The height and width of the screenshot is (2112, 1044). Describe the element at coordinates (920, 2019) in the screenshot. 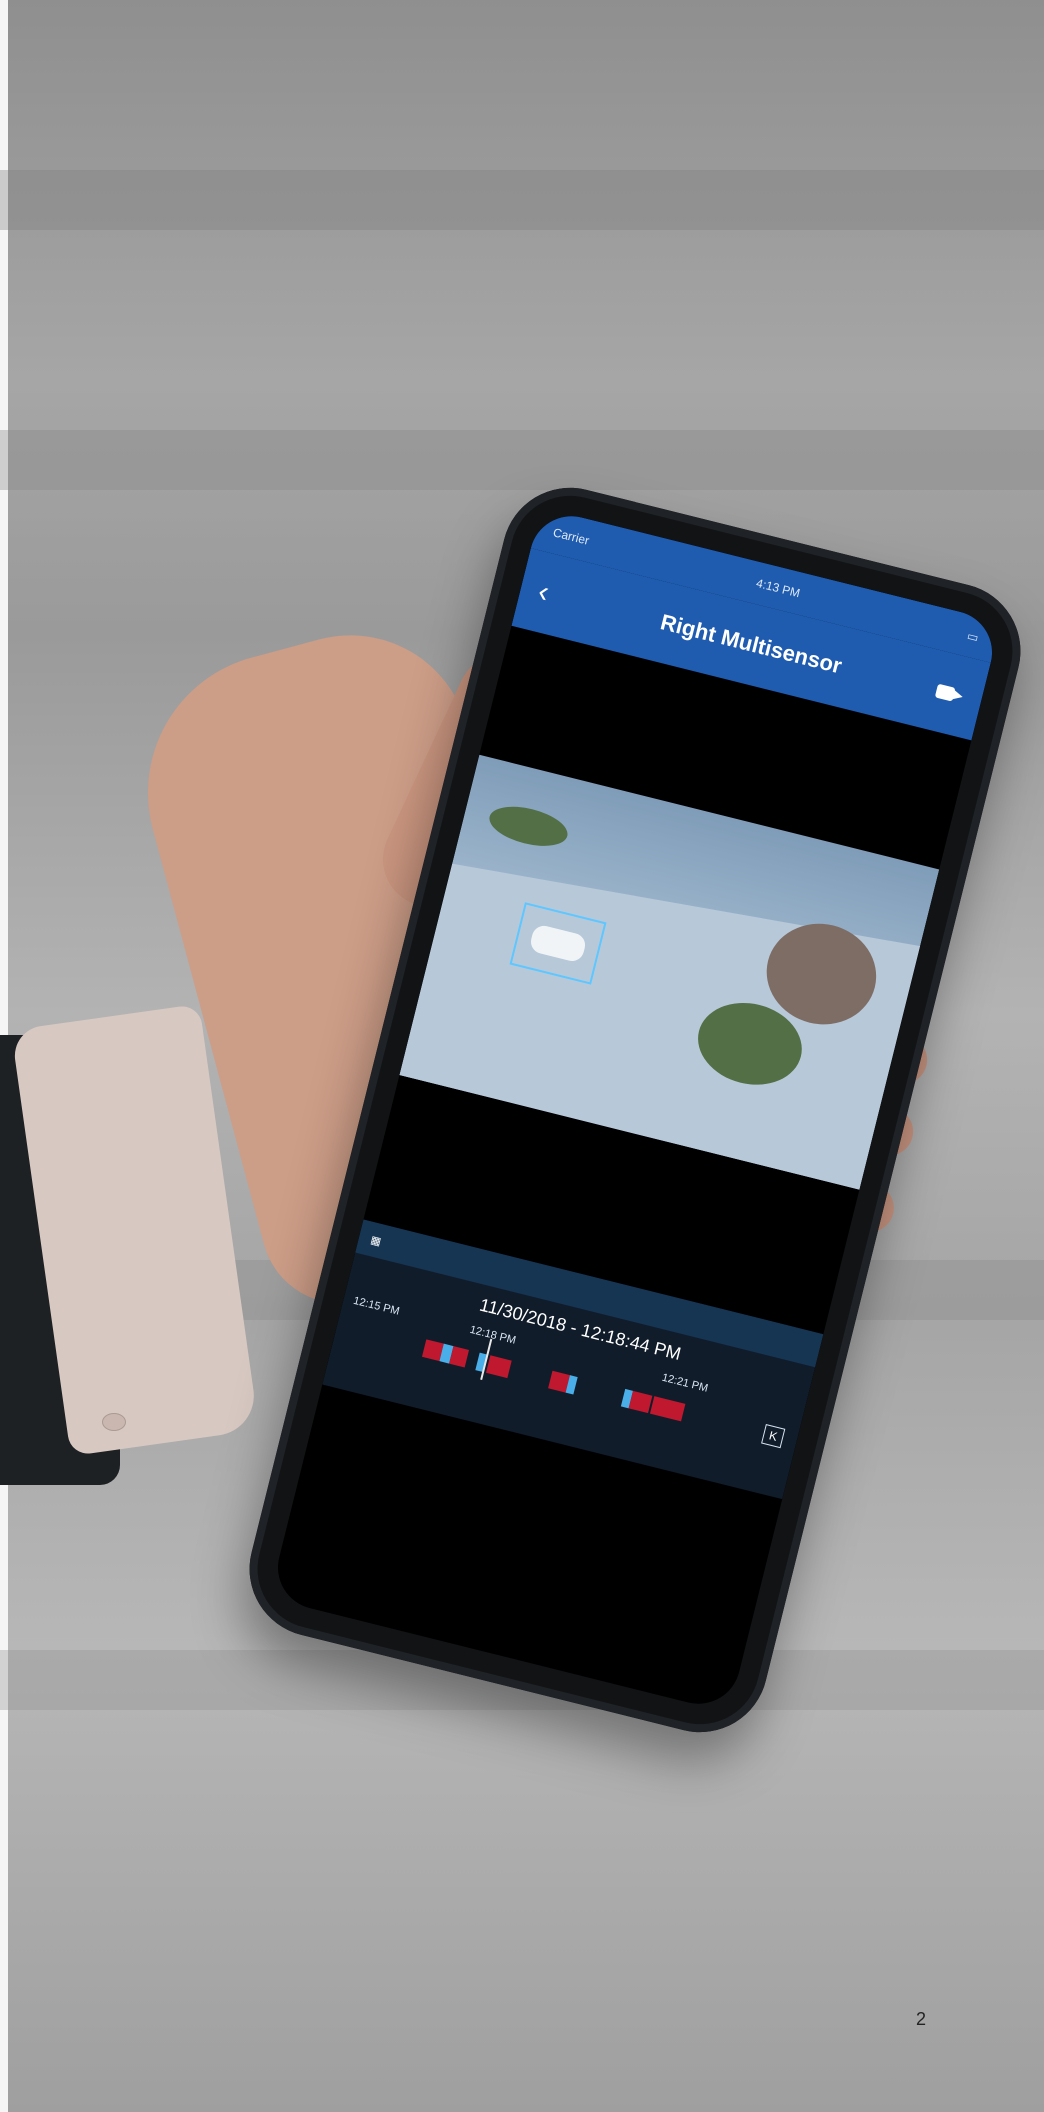

I see `page-number: 2` at that location.